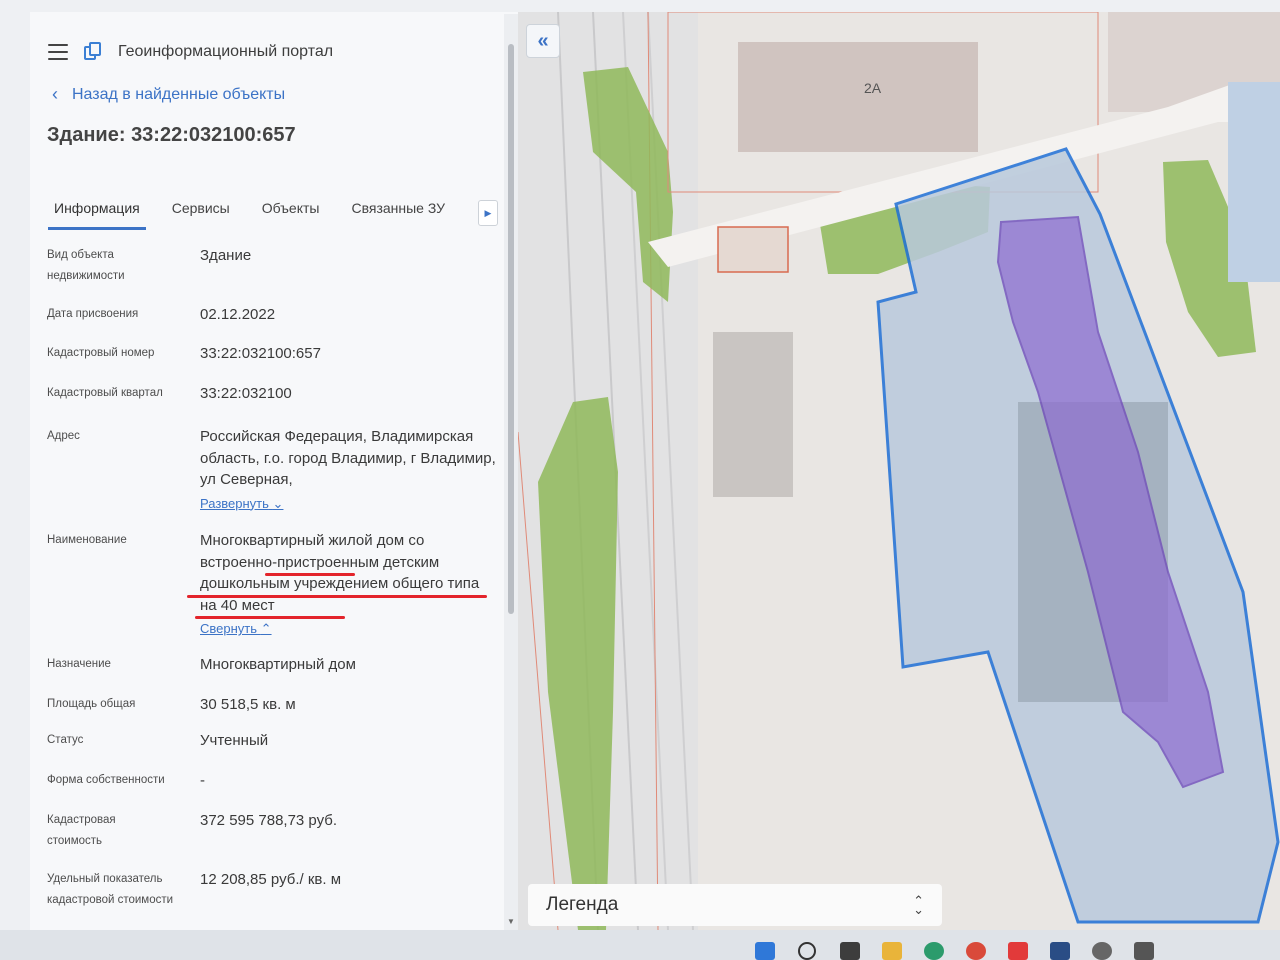 This screenshot has height=960, width=1280. Describe the element at coordinates (105, 393) in the screenshot. I see `field-label: Кадастровый квартал` at that location.